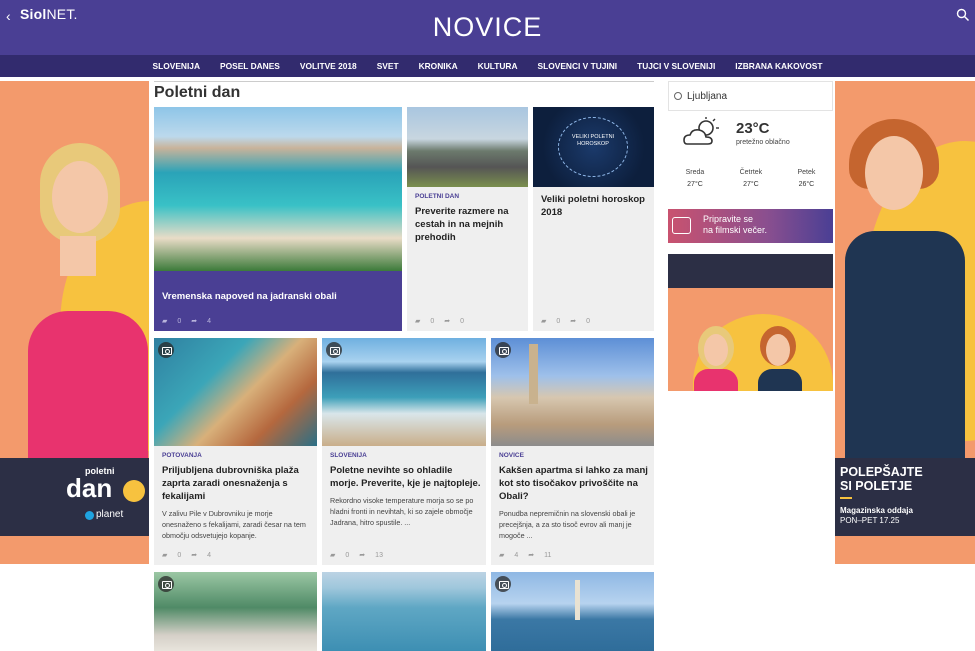 This screenshot has height=651, width=975. I want to click on article-headline: Vremenska napoved na jadranski obali, so click(278, 296).